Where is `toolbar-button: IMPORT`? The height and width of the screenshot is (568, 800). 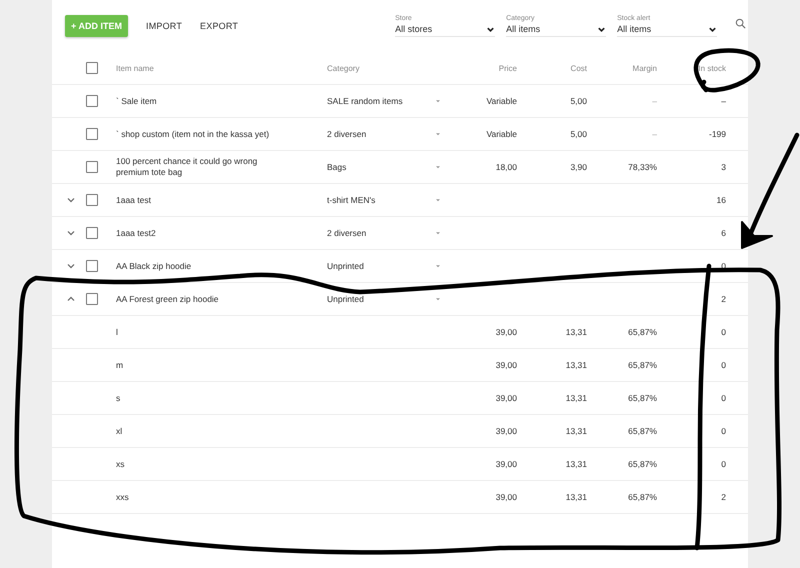
toolbar-button: IMPORT is located at coordinates (164, 26).